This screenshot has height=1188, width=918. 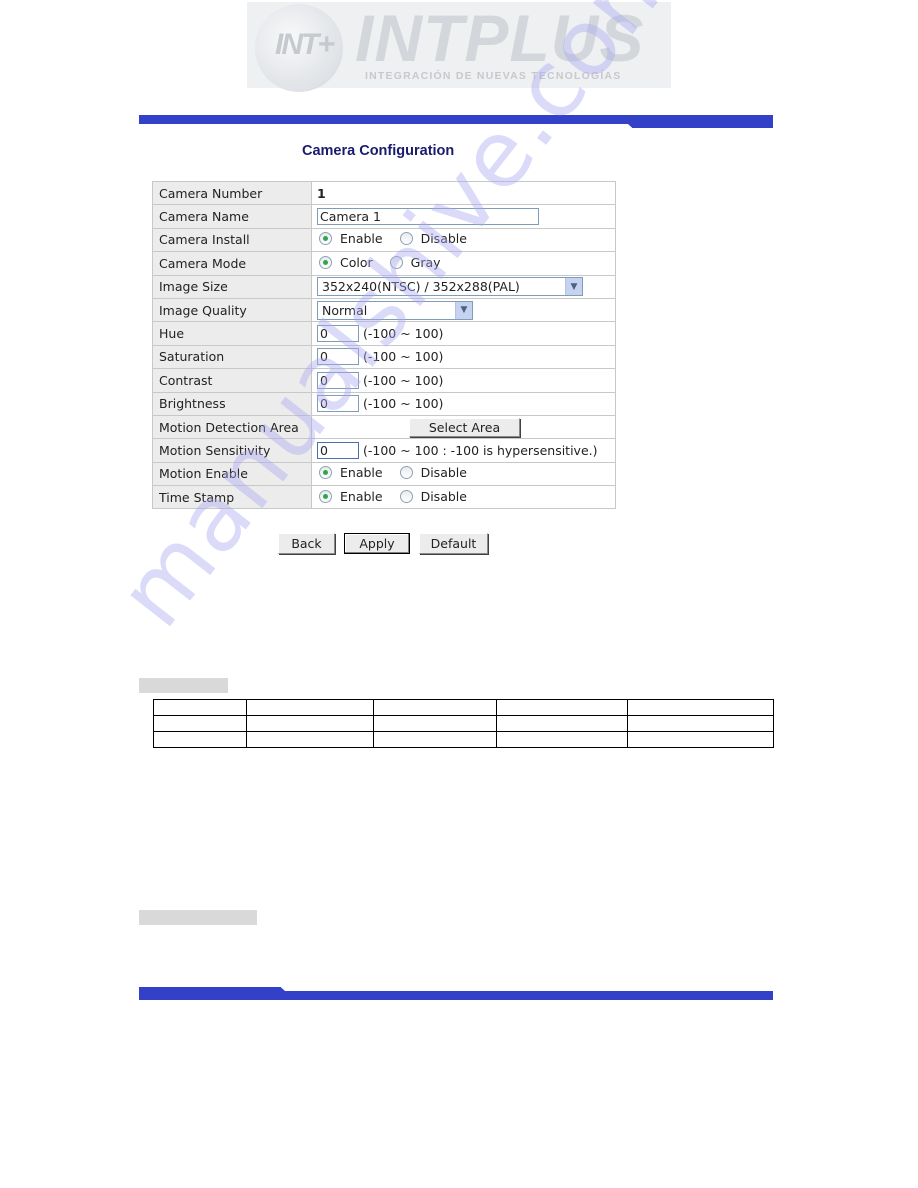 I want to click on camera-install-label: Camera Install, so click(x=232, y=240).